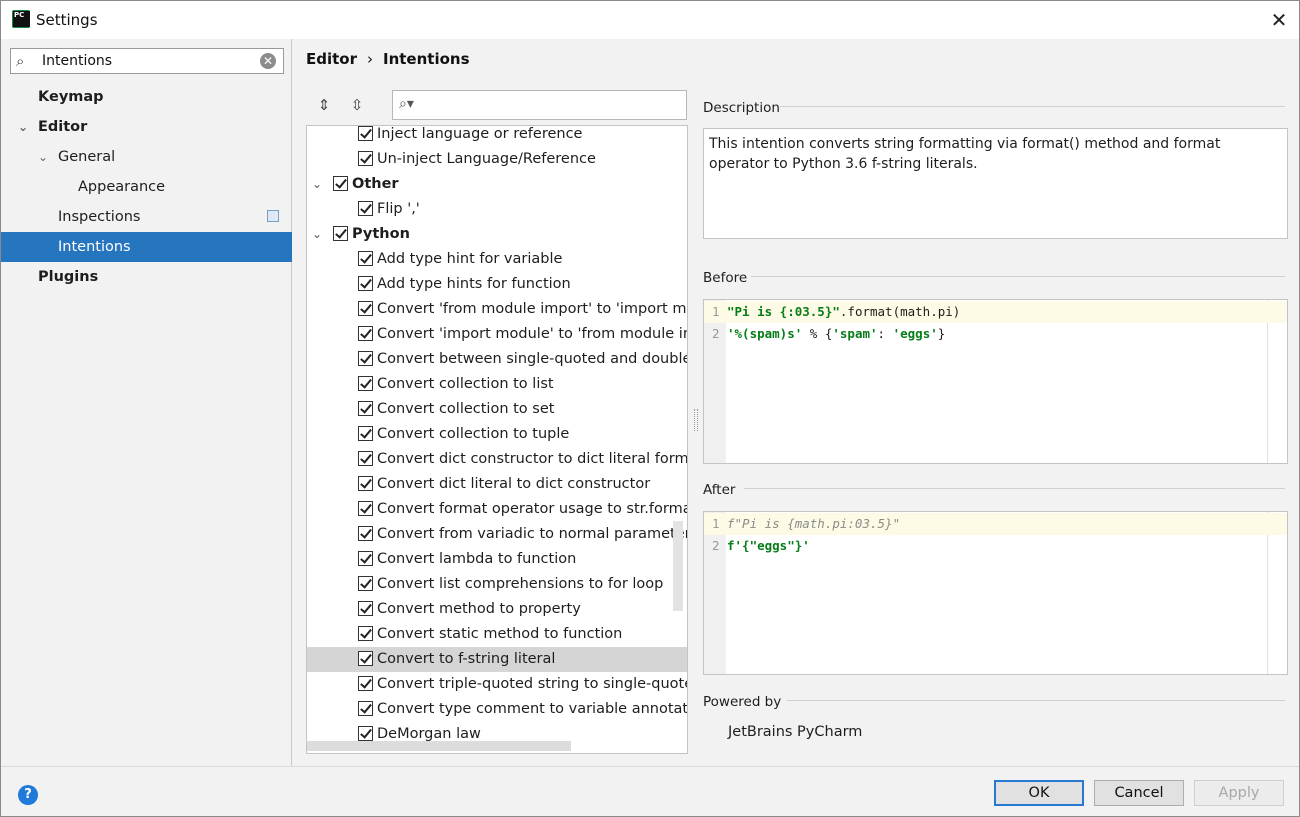 The height and width of the screenshot is (817, 1300). What do you see at coordinates (497, 409) in the screenshot?
I see `tree-row: Convert collection to set` at bounding box center [497, 409].